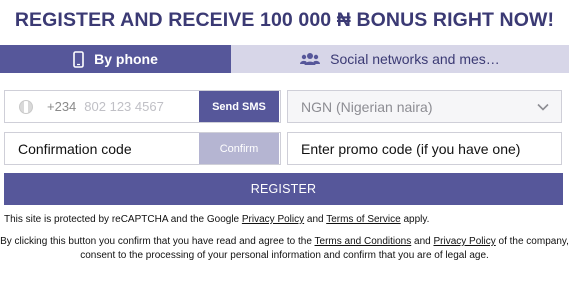 This screenshot has width=569, height=281. I want to click on register-button: REGISTER, so click(283, 189).